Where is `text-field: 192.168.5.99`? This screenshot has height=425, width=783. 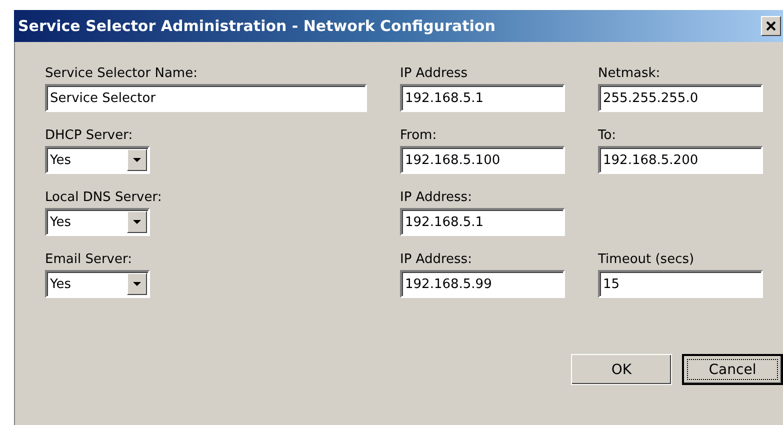
text-field: 192.168.5.99 is located at coordinates (482, 284).